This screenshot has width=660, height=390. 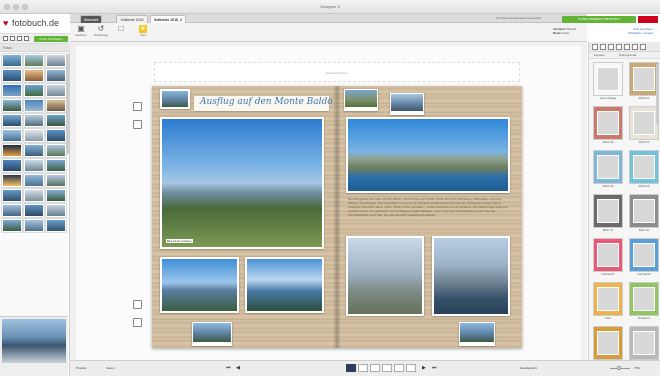 I want to click on add-to-cart-button: IN DEN WARENKORB 54,95 €, so click(x=599, y=19).